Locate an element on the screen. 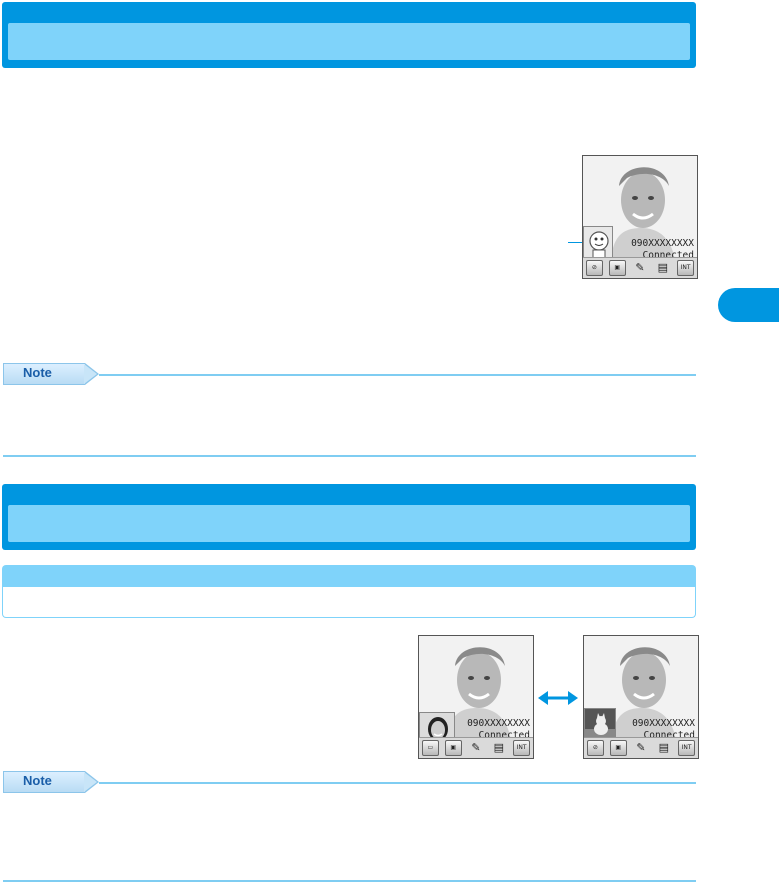 This screenshot has height=894, width=779. note-bar-2: Note is located at coordinates (349, 782).